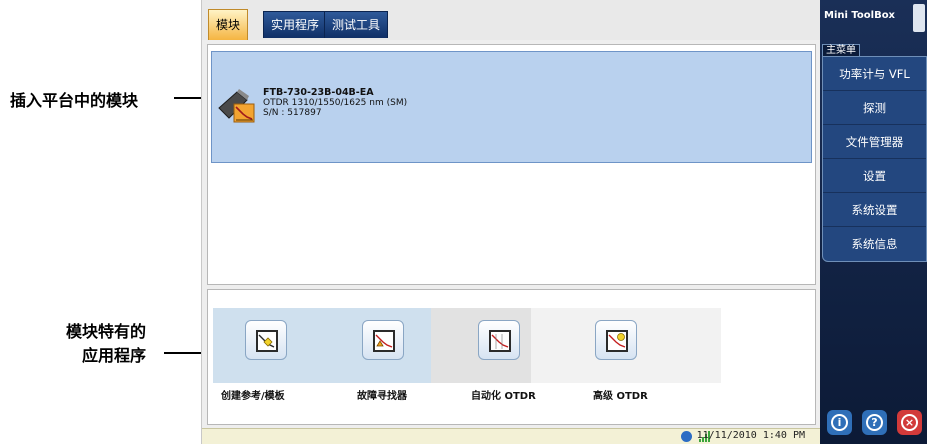  I want to click on reference-template-icon, so click(267, 341).